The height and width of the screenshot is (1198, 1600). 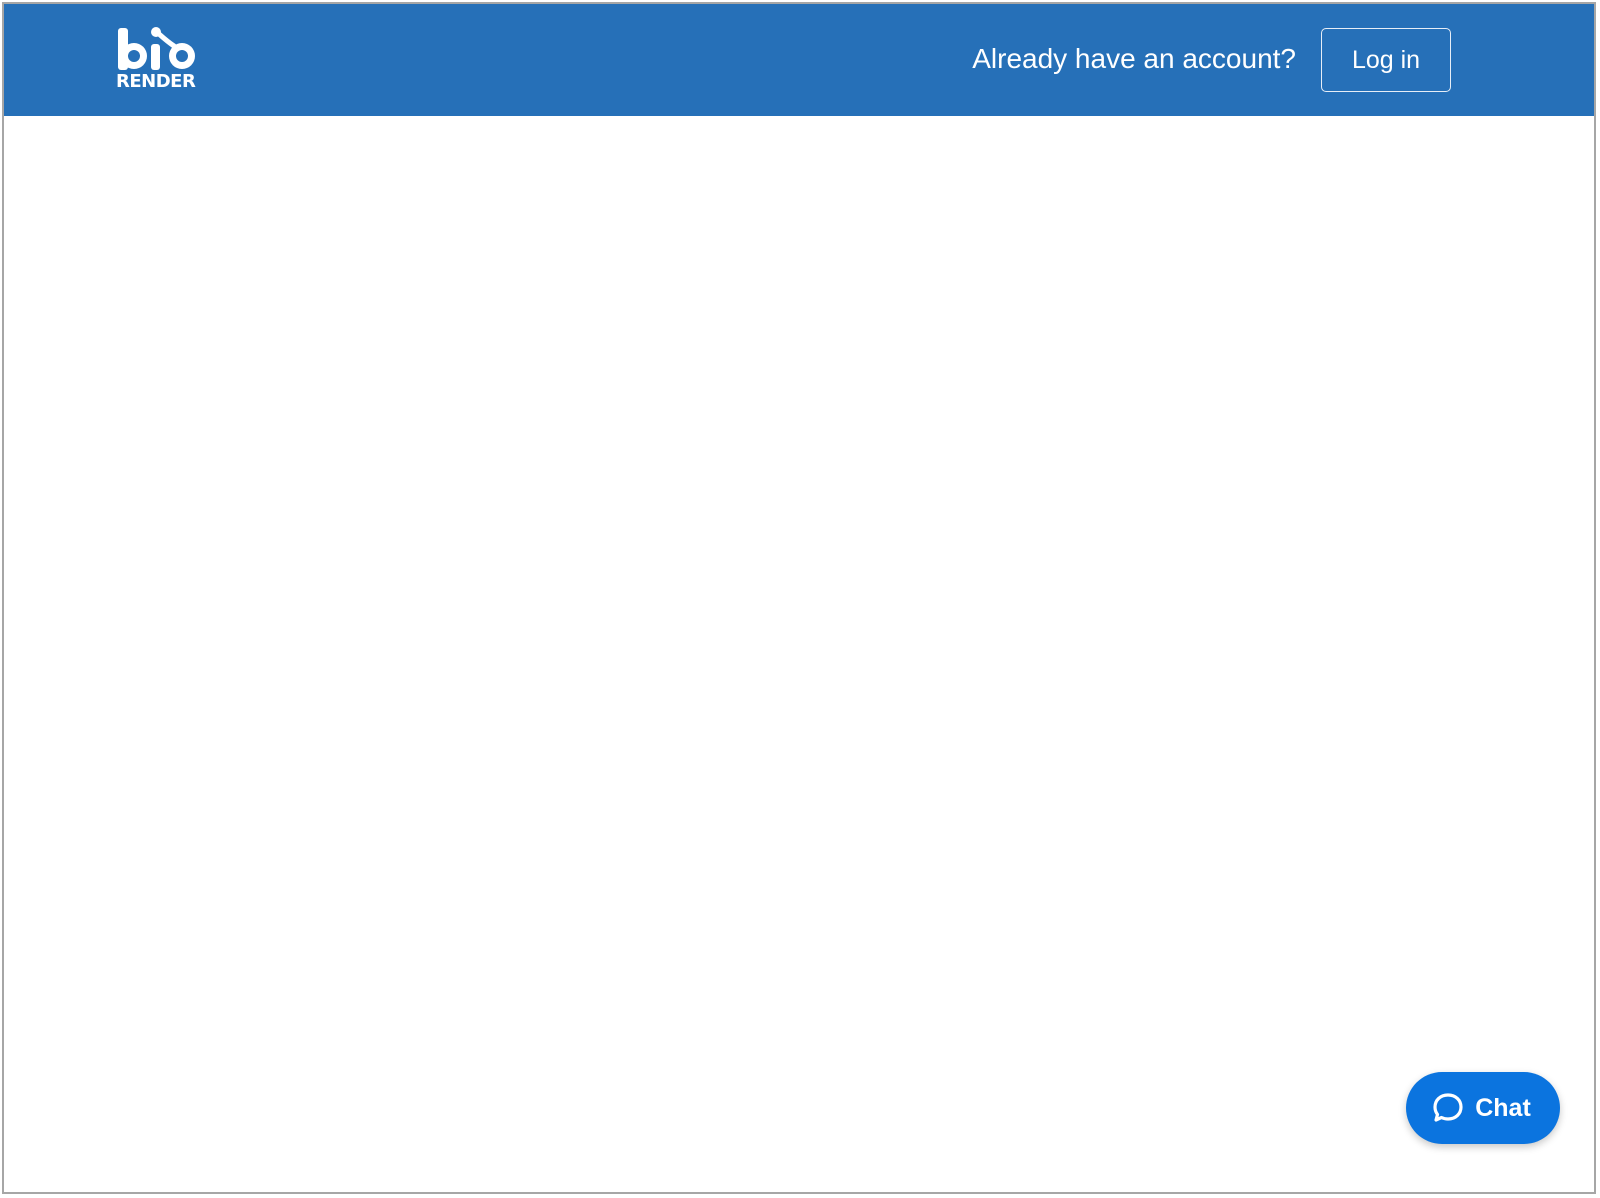 I want to click on biorender-logo: RENDER, so click(x=161, y=61).